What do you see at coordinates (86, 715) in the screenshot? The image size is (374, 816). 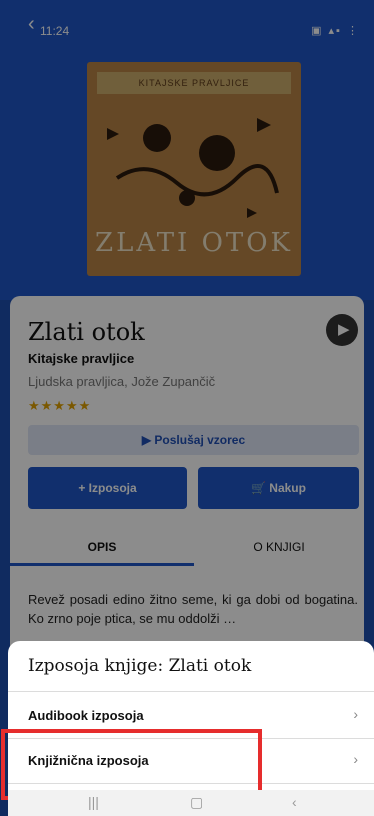 I see `audiobook-borrow-label: Audibook izposoja` at bounding box center [86, 715].